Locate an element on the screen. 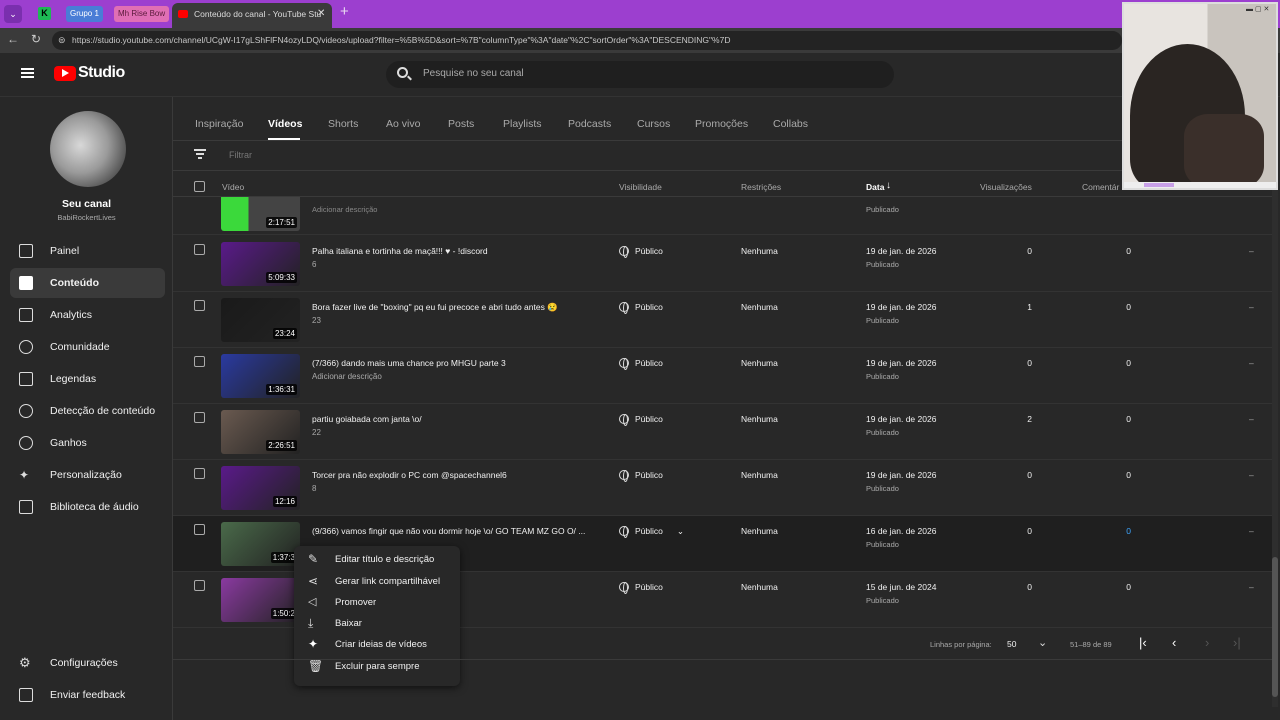 This screenshot has height=720, width=1280. close-tab-icon: ✕ is located at coordinates (321, 14).